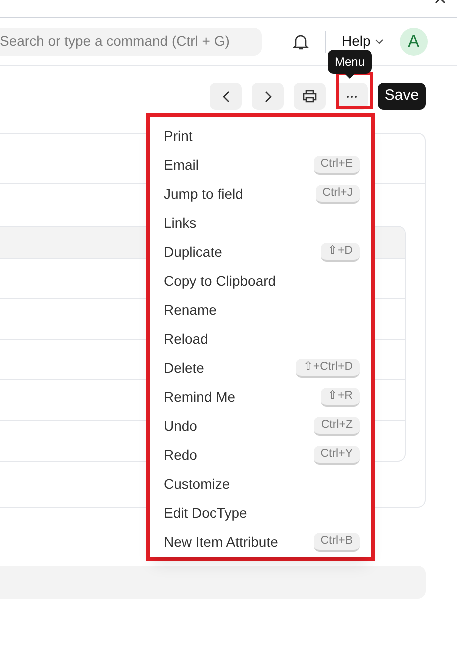 Image resolution: width=457 pixels, height=646 pixels. Describe the element at coordinates (338, 194) in the screenshot. I see `shortcut-key: Ctrl+J` at that location.